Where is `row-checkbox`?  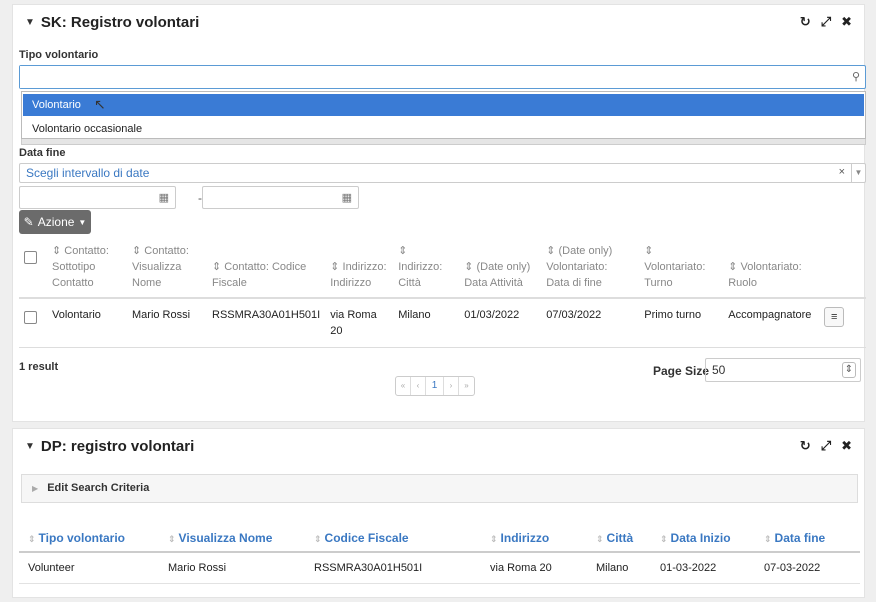 row-checkbox is located at coordinates (30, 317).